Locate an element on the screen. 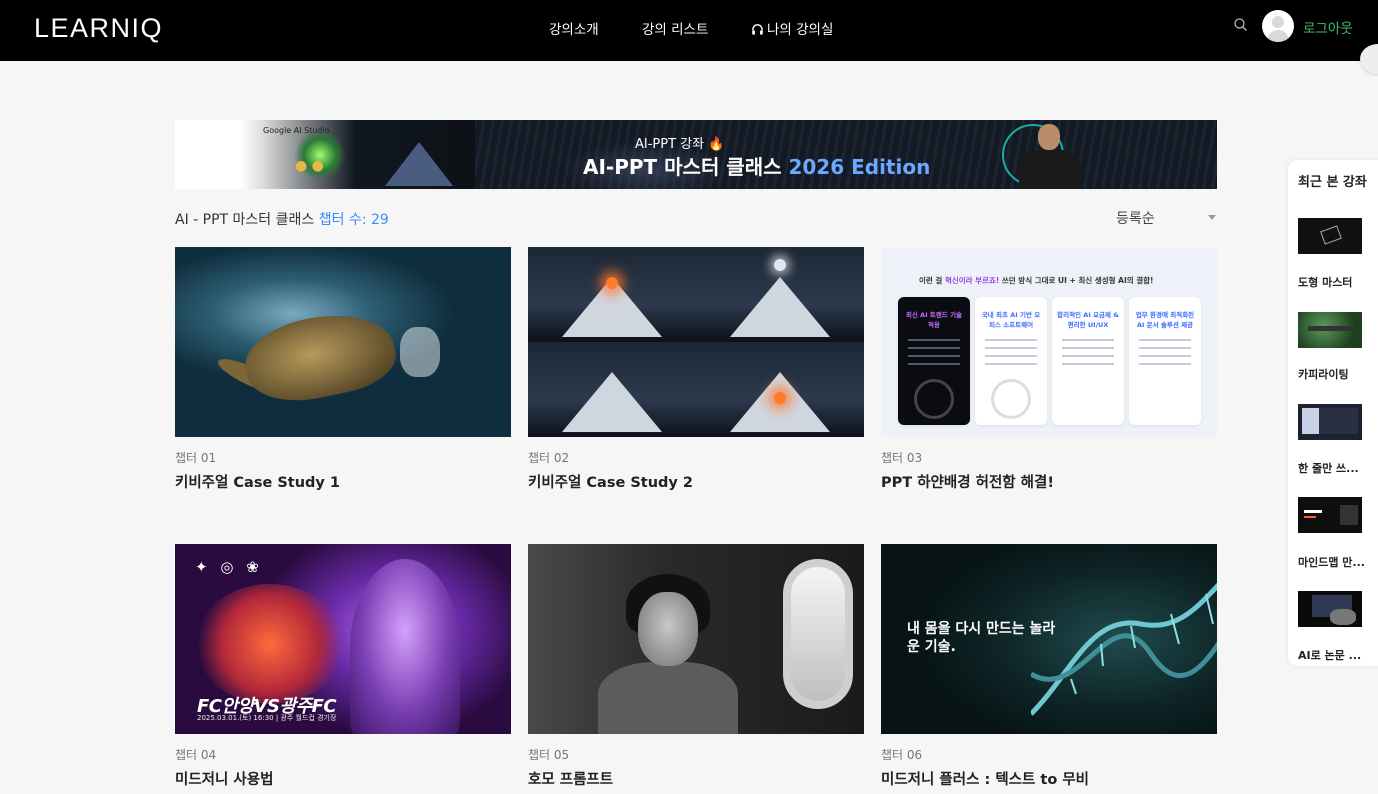 This screenshot has width=1378, height=794. banner-mountain-image is located at coordinates (419, 164).